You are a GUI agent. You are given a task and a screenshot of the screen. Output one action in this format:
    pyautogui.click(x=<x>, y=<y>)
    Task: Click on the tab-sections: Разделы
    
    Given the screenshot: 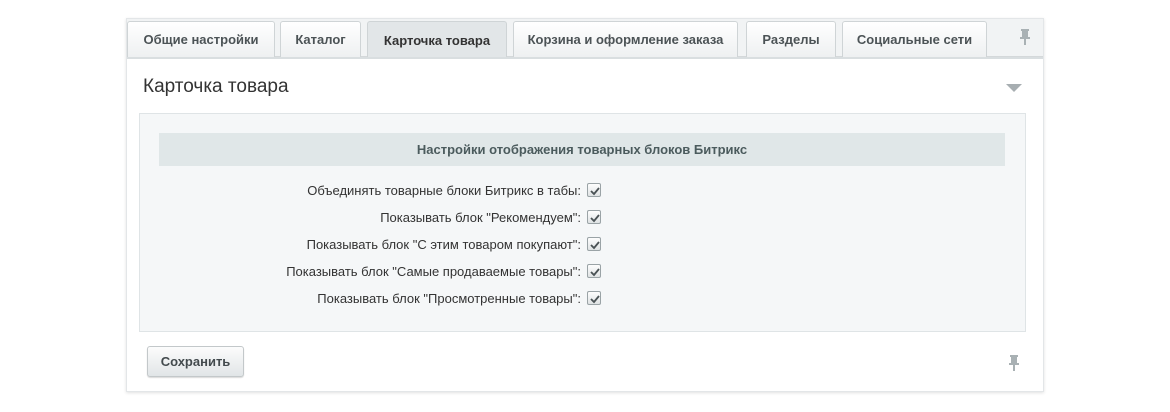 What is the action you would take?
    pyautogui.click(x=791, y=39)
    